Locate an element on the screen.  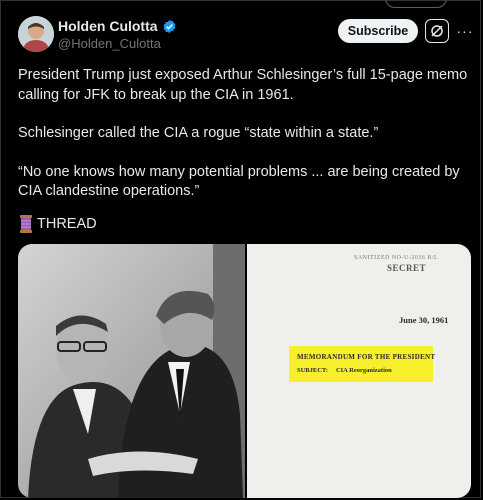
memo-heading: MEMORANDUM FOR THE PRESIDENT is located at coordinates (366, 357).